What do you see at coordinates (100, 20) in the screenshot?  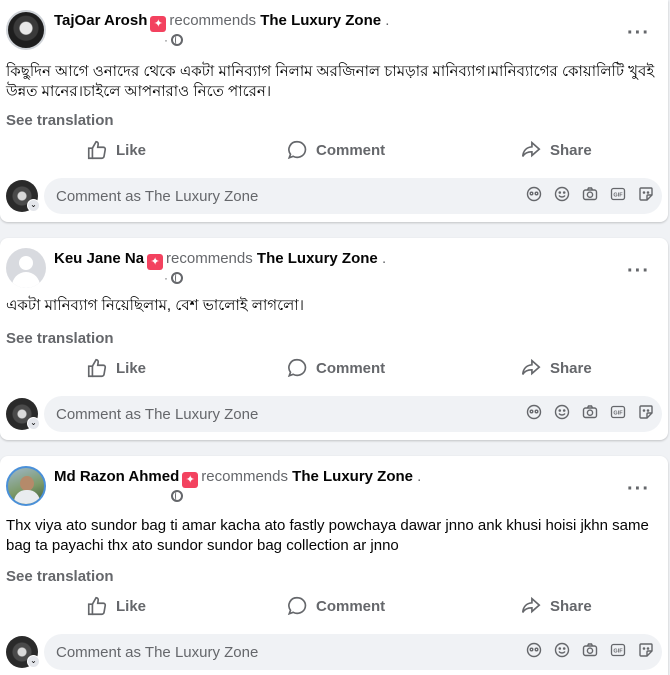 I see `user-name: TajOar Arosh` at bounding box center [100, 20].